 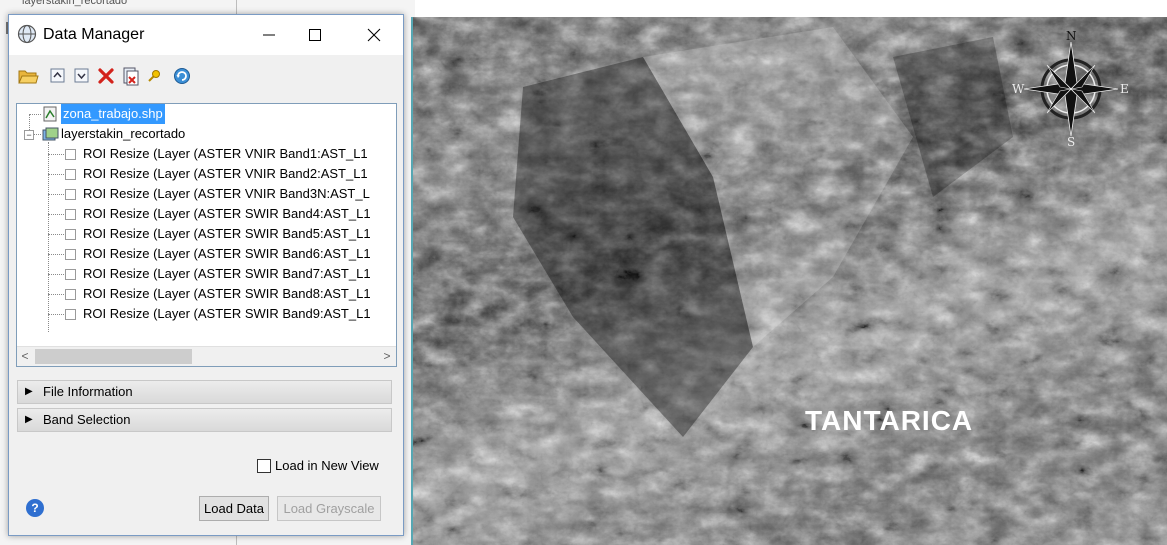 What do you see at coordinates (130, 76) in the screenshot?
I see `remove-all-icon` at bounding box center [130, 76].